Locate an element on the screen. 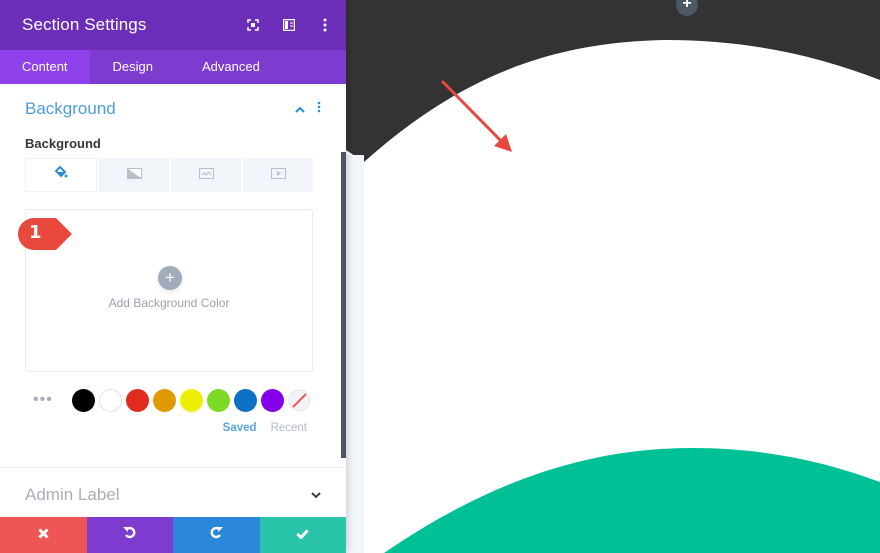  more-colors-icon: ••• is located at coordinates (48, 400).